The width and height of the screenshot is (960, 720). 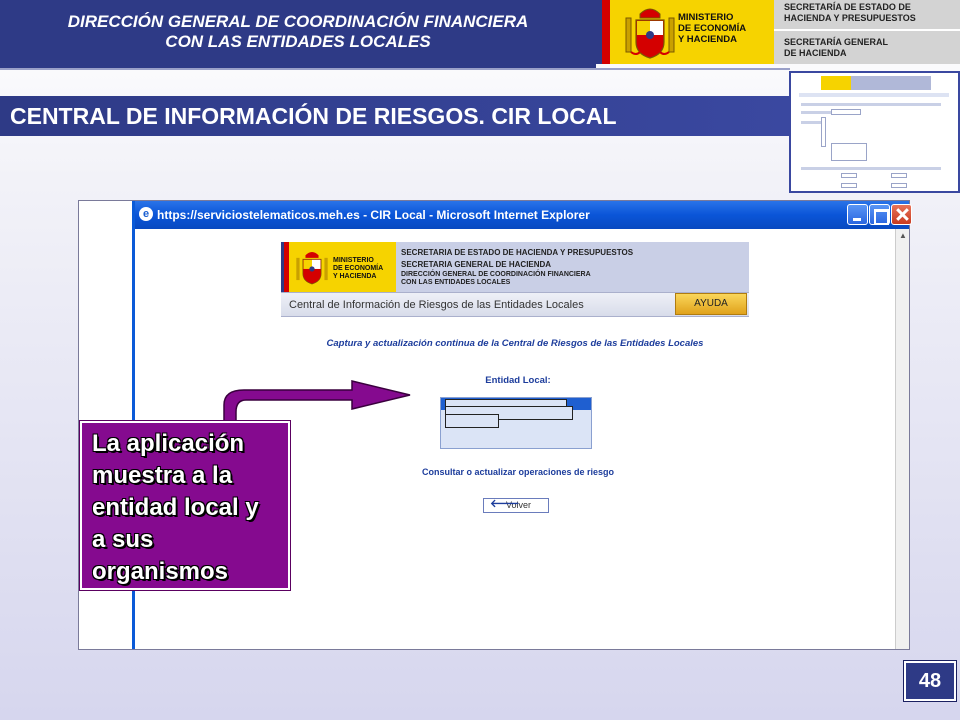 I want to click on secretariat-state-line2: HACIENDA Y PRESUPUESTOS, so click(x=850, y=18).